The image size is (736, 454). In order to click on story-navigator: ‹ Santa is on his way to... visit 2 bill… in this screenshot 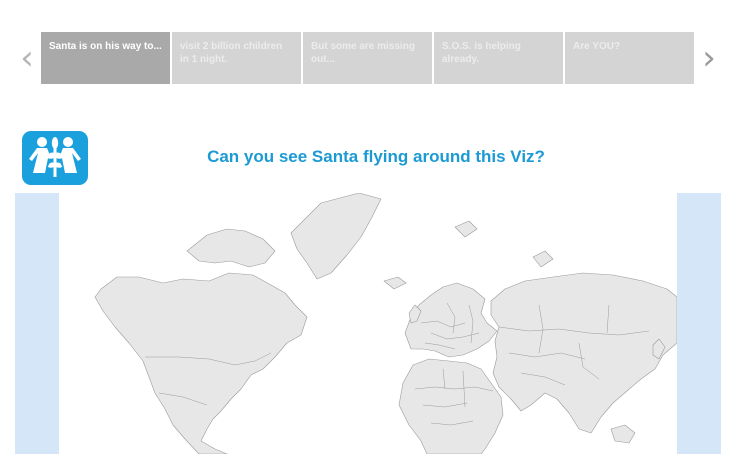, I will do `click(368, 58)`.